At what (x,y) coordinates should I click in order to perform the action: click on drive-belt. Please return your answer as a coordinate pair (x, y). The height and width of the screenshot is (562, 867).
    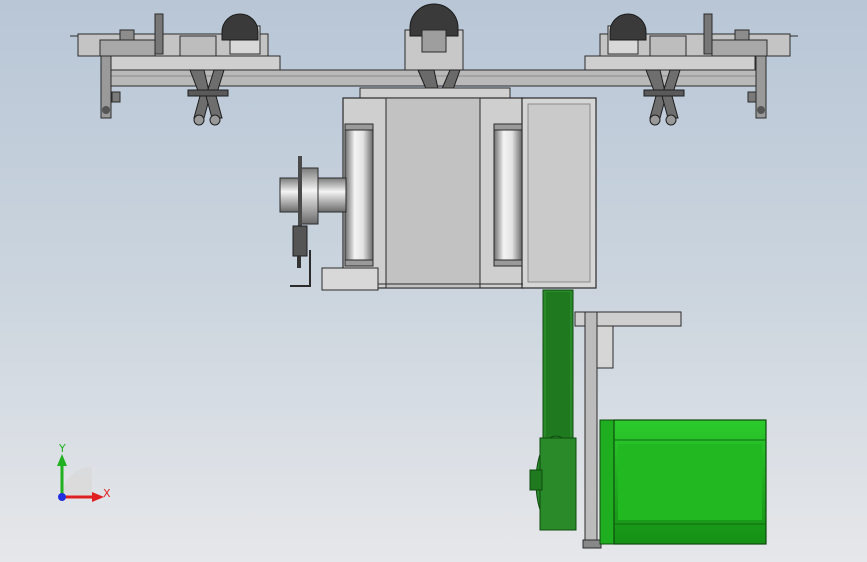
    Looking at the image, I should click on (553, 410).